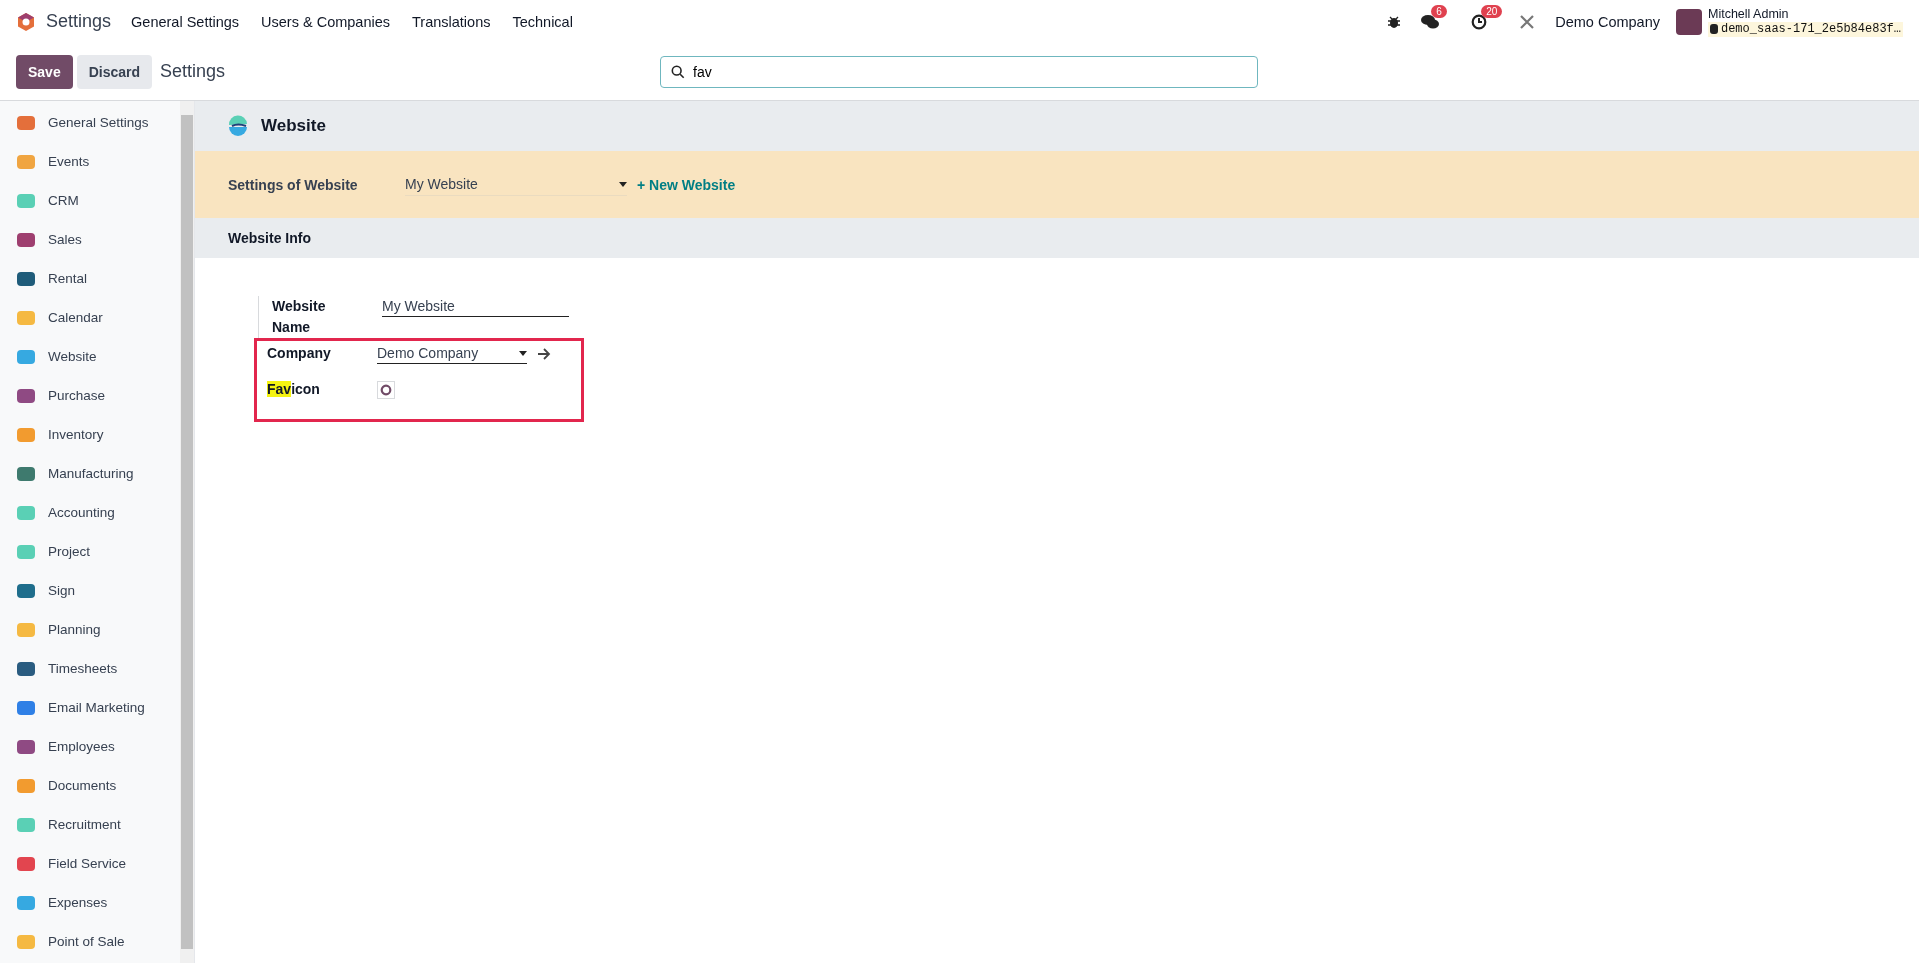 This screenshot has height=963, width=1919. Describe the element at coordinates (325, 21) in the screenshot. I see `menu-item: Users & Companies` at that location.